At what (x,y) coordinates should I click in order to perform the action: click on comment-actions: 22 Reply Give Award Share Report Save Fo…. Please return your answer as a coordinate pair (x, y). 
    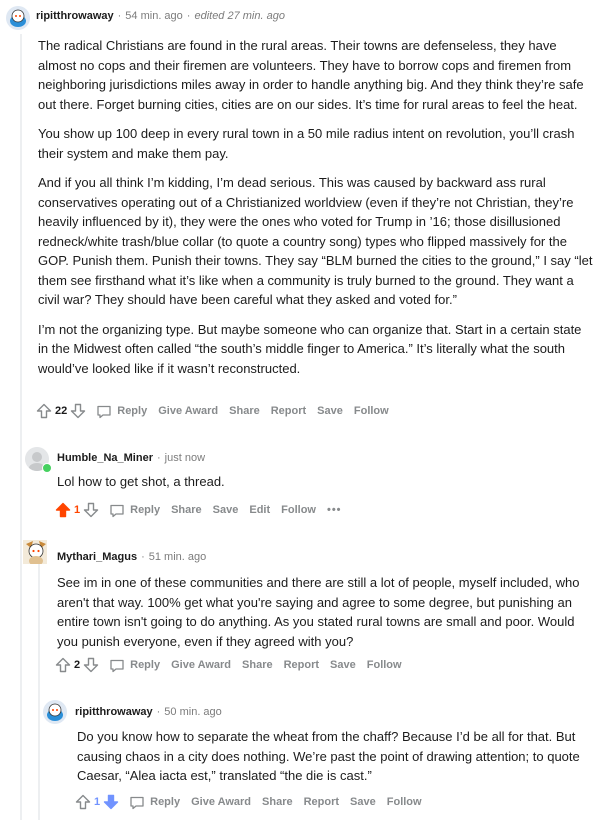
    Looking at the image, I should click on (218, 411).